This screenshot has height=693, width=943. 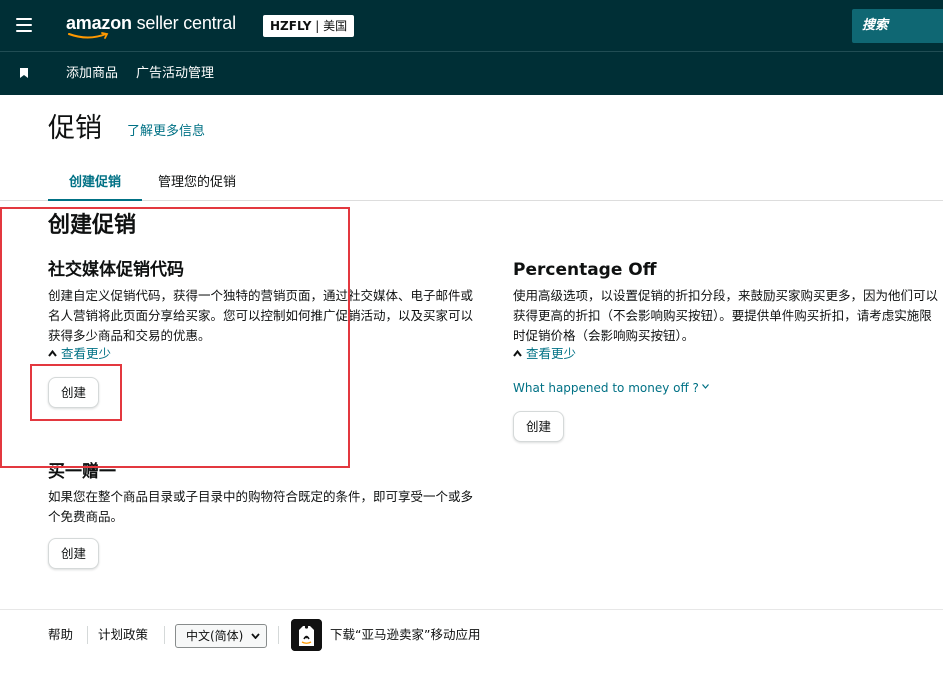 What do you see at coordinates (405, 635) in the screenshot?
I see `download-app-link: 下载“亚马逊卖家”移动应用` at bounding box center [405, 635].